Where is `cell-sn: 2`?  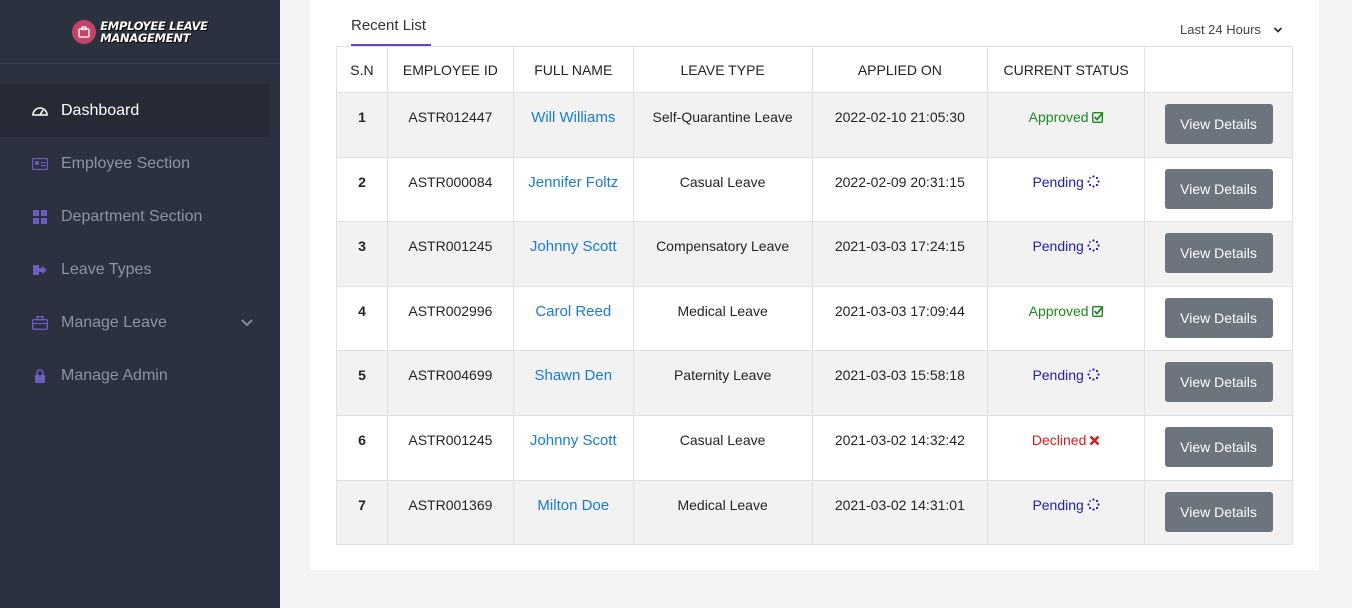 cell-sn: 2 is located at coordinates (362, 189).